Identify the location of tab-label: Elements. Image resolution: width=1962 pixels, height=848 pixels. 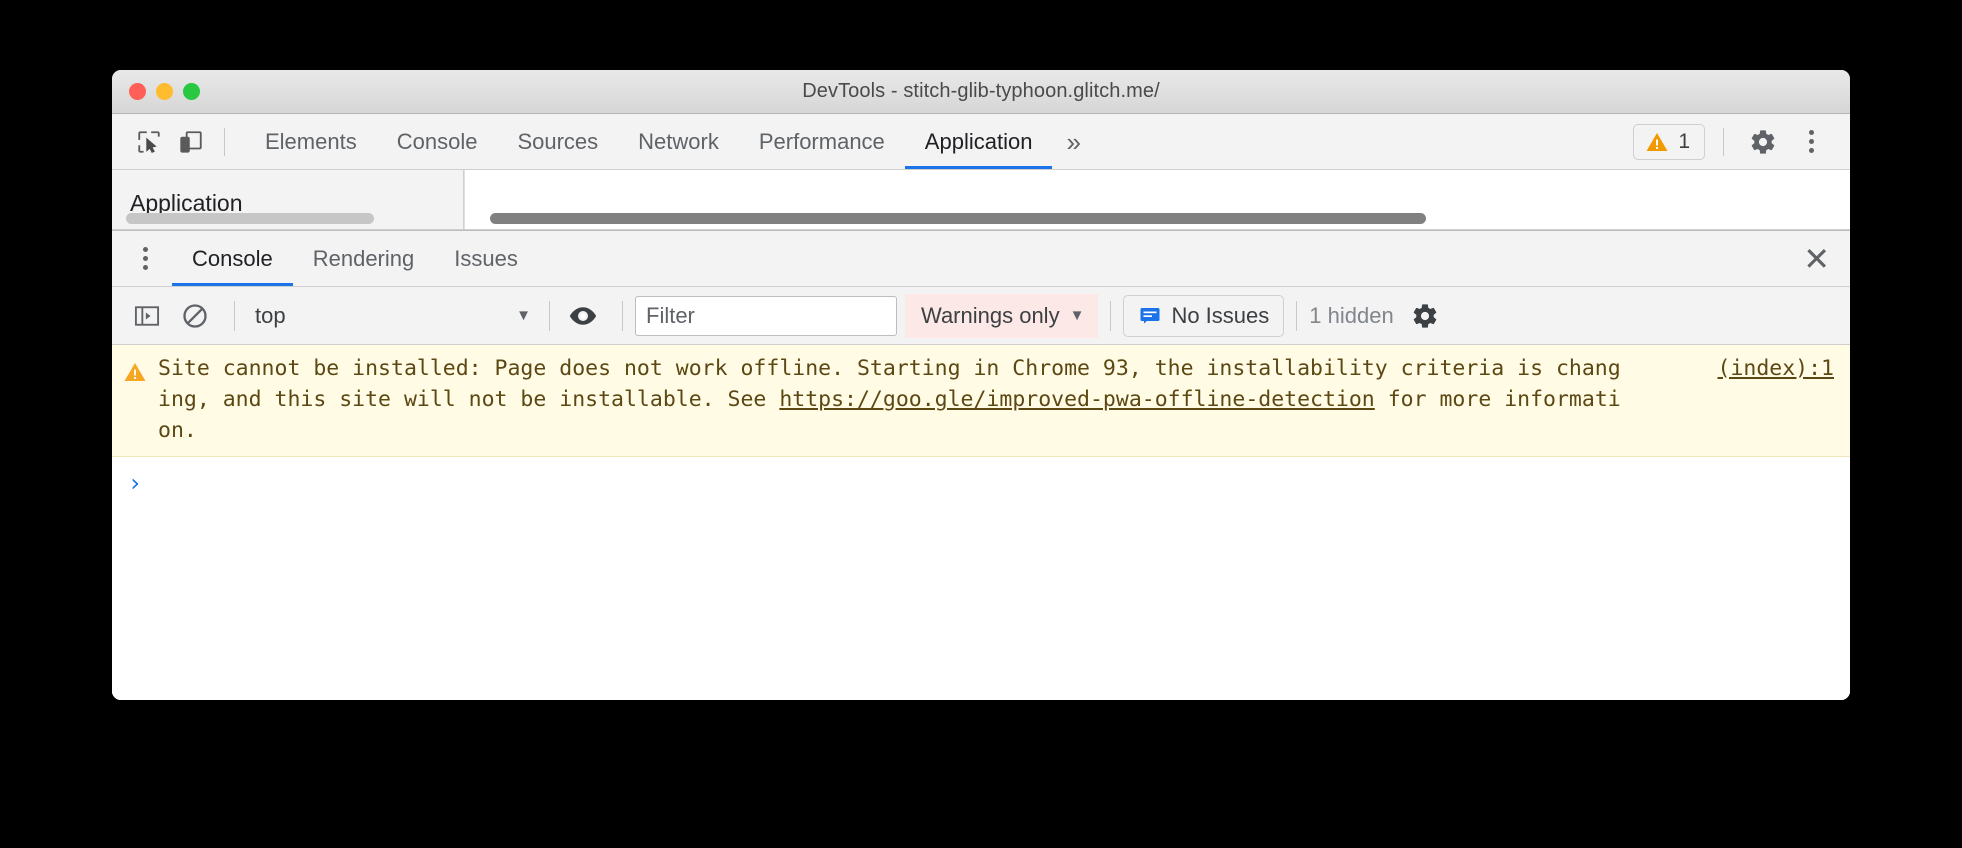
(311, 141).